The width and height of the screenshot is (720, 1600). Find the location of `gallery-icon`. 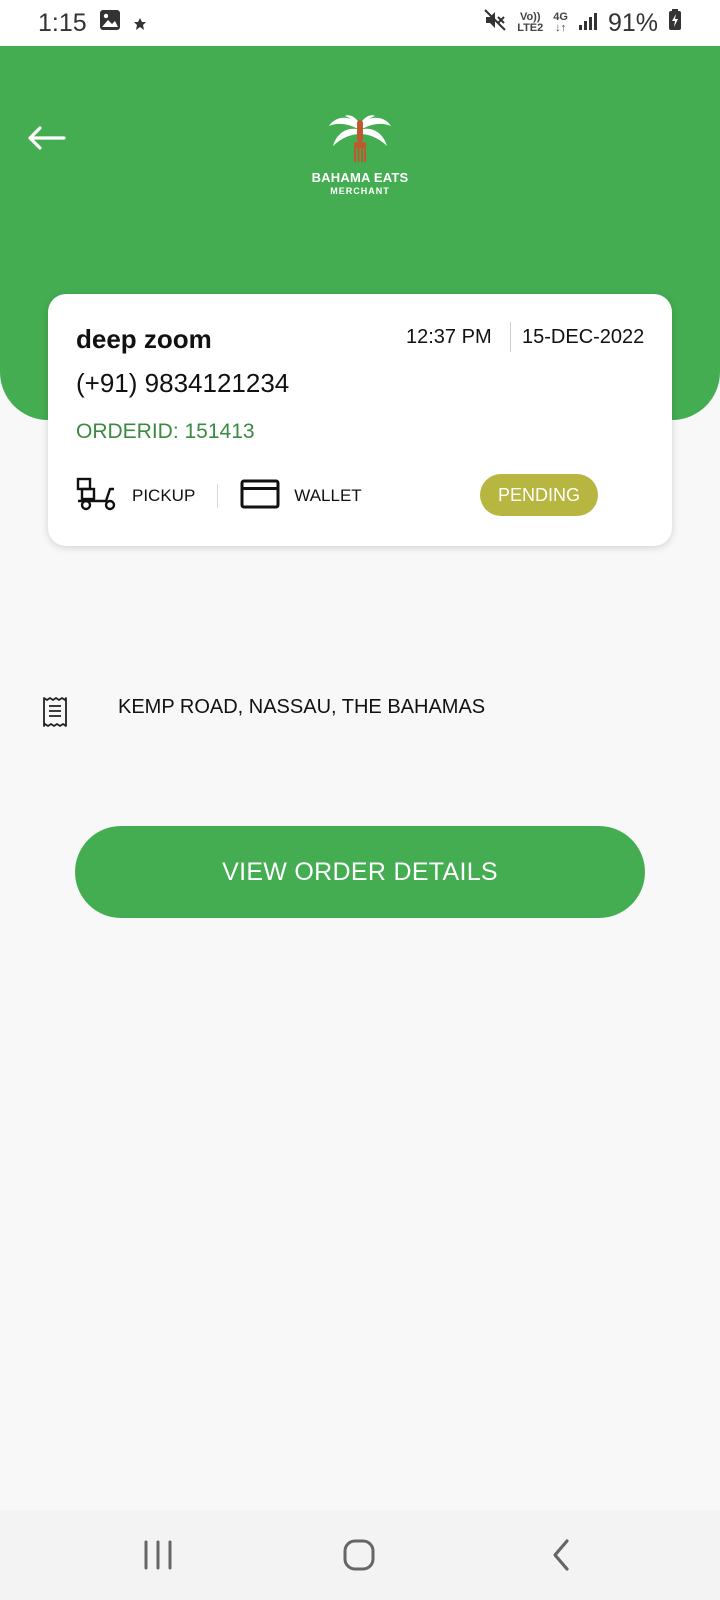

gallery-icon is located at coordinates (110, 23).